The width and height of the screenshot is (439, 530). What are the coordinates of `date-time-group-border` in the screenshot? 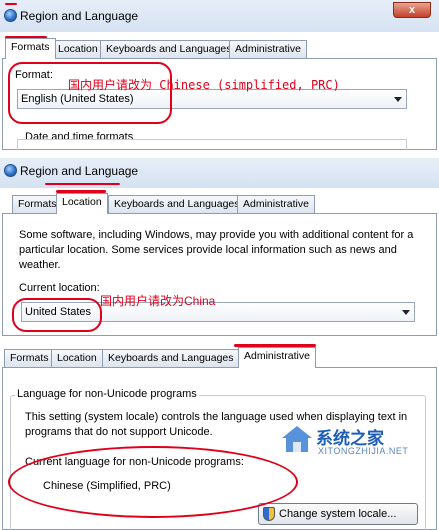 It's located at (212, 144).